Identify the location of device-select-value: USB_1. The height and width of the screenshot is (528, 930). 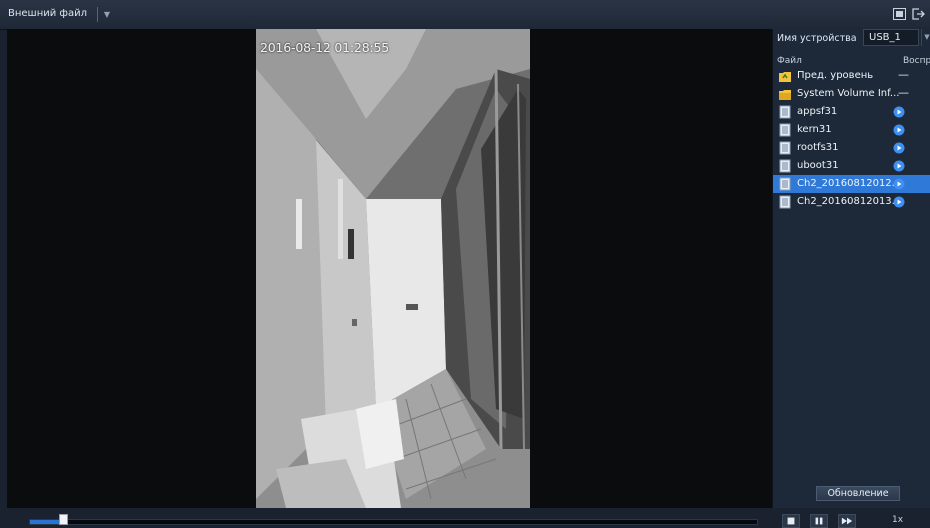
(885, 37).